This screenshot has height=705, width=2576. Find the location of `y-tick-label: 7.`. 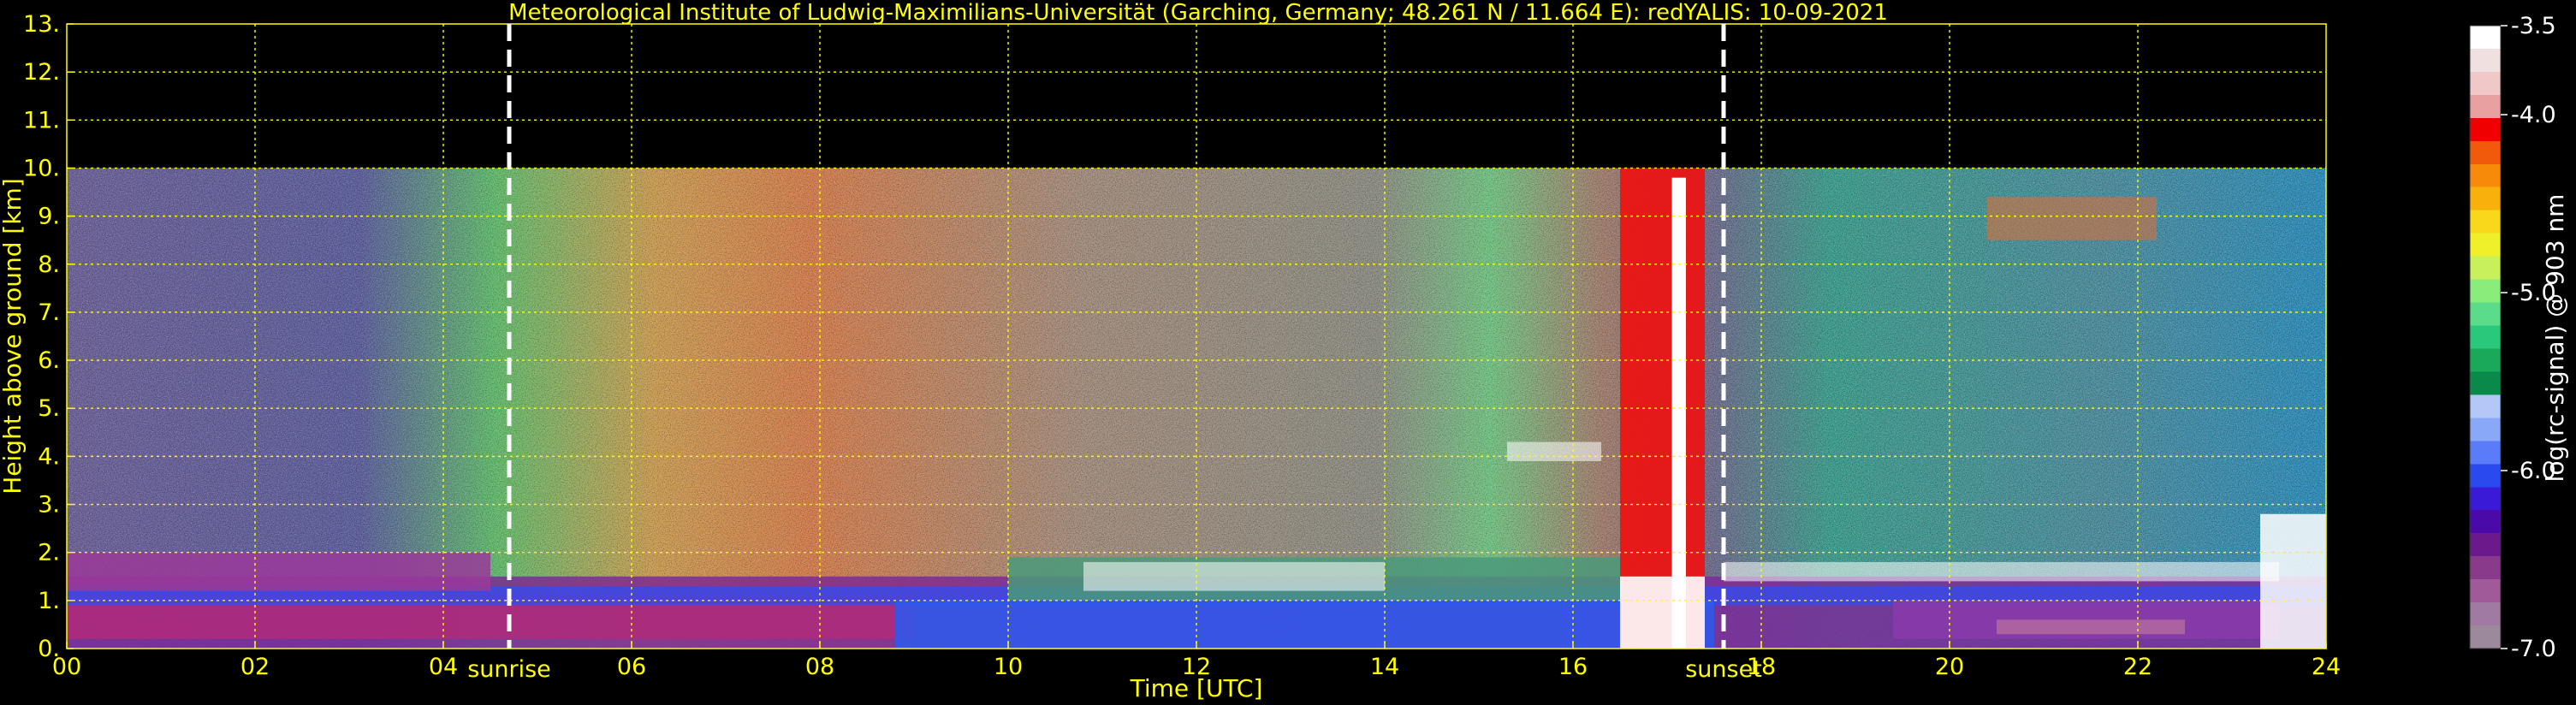

y-tick-label: 7. is located at coordinates (49, 312).